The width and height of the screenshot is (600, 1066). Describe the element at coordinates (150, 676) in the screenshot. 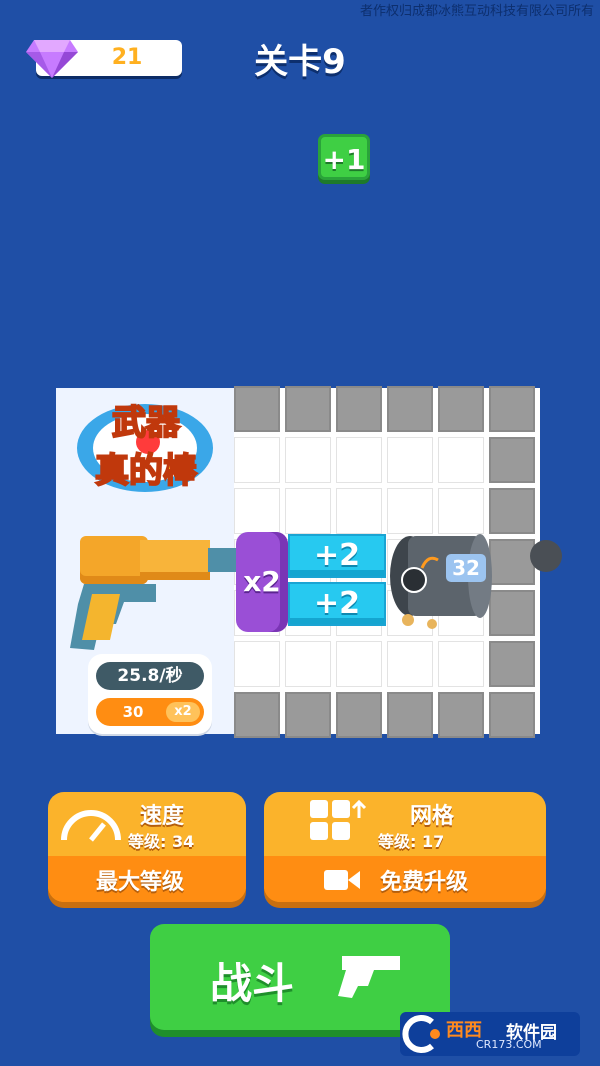

I see `fire-rate: 25.8/秒` at that location.